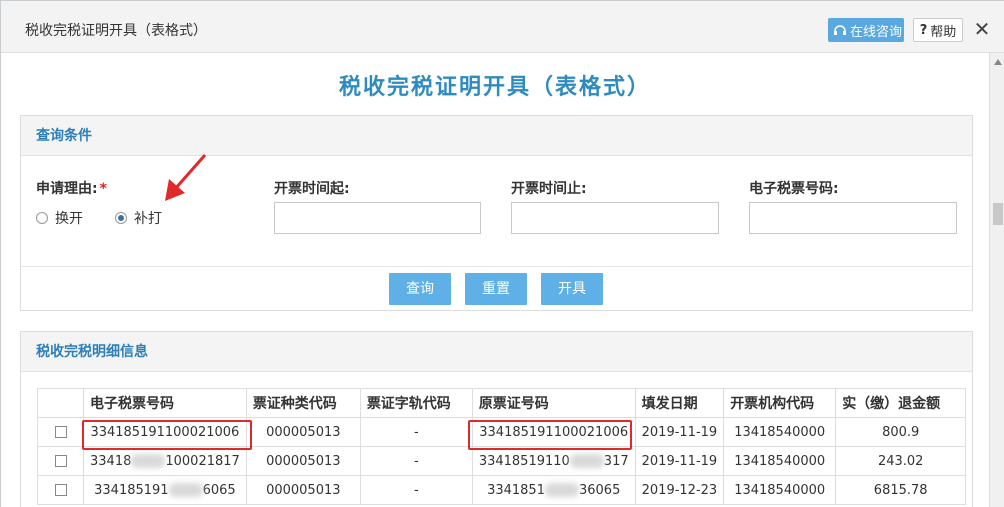 The width and height of the screenshot is (1004, 507). What do you see at coordinates (901, 403) in the screenshot?
I see `column-header: 实（缴）退金额` at bounding box center [901, 403].